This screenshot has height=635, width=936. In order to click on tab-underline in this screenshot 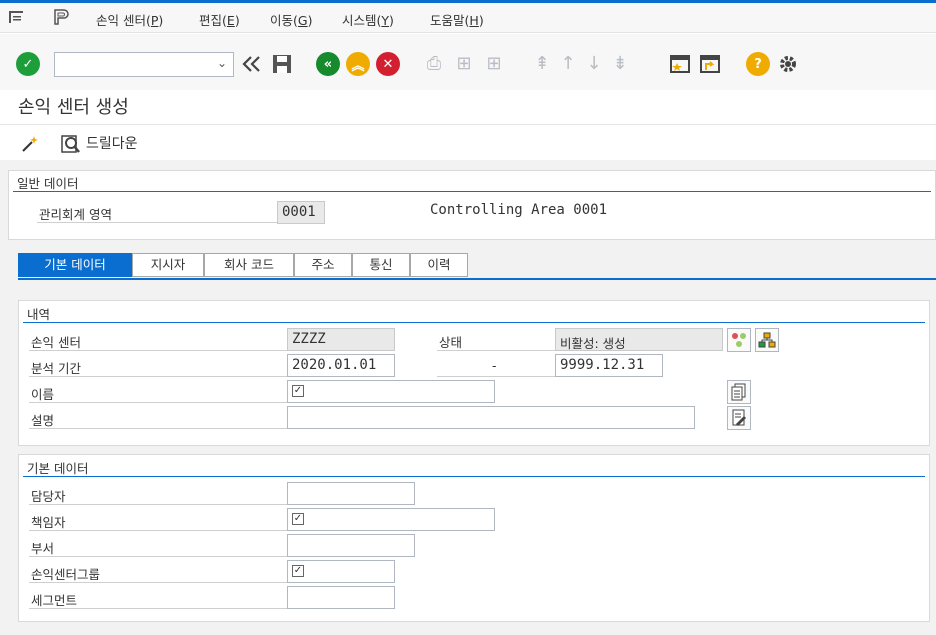, I will do `click(477, 279)`.